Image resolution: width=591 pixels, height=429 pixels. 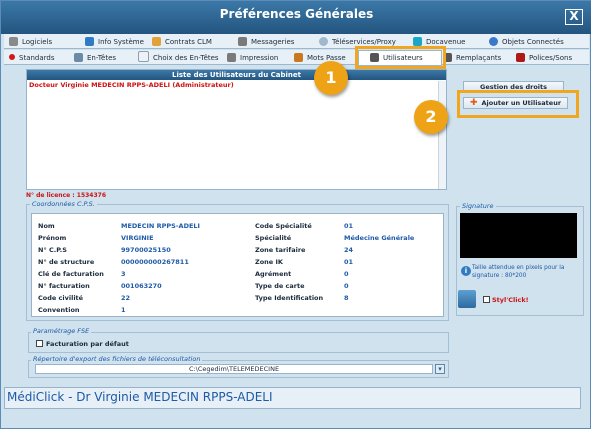 I want to click on cps-value: VIRGINIE, so click(x=137, y=238).